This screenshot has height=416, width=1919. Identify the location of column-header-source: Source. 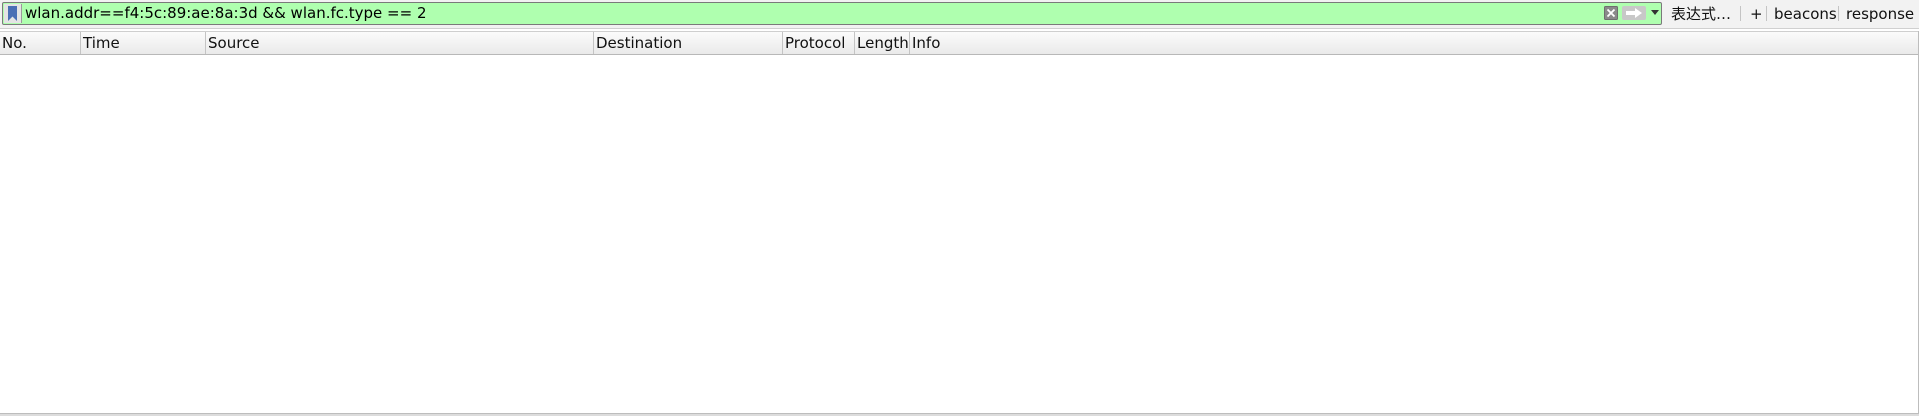
(400, 43).